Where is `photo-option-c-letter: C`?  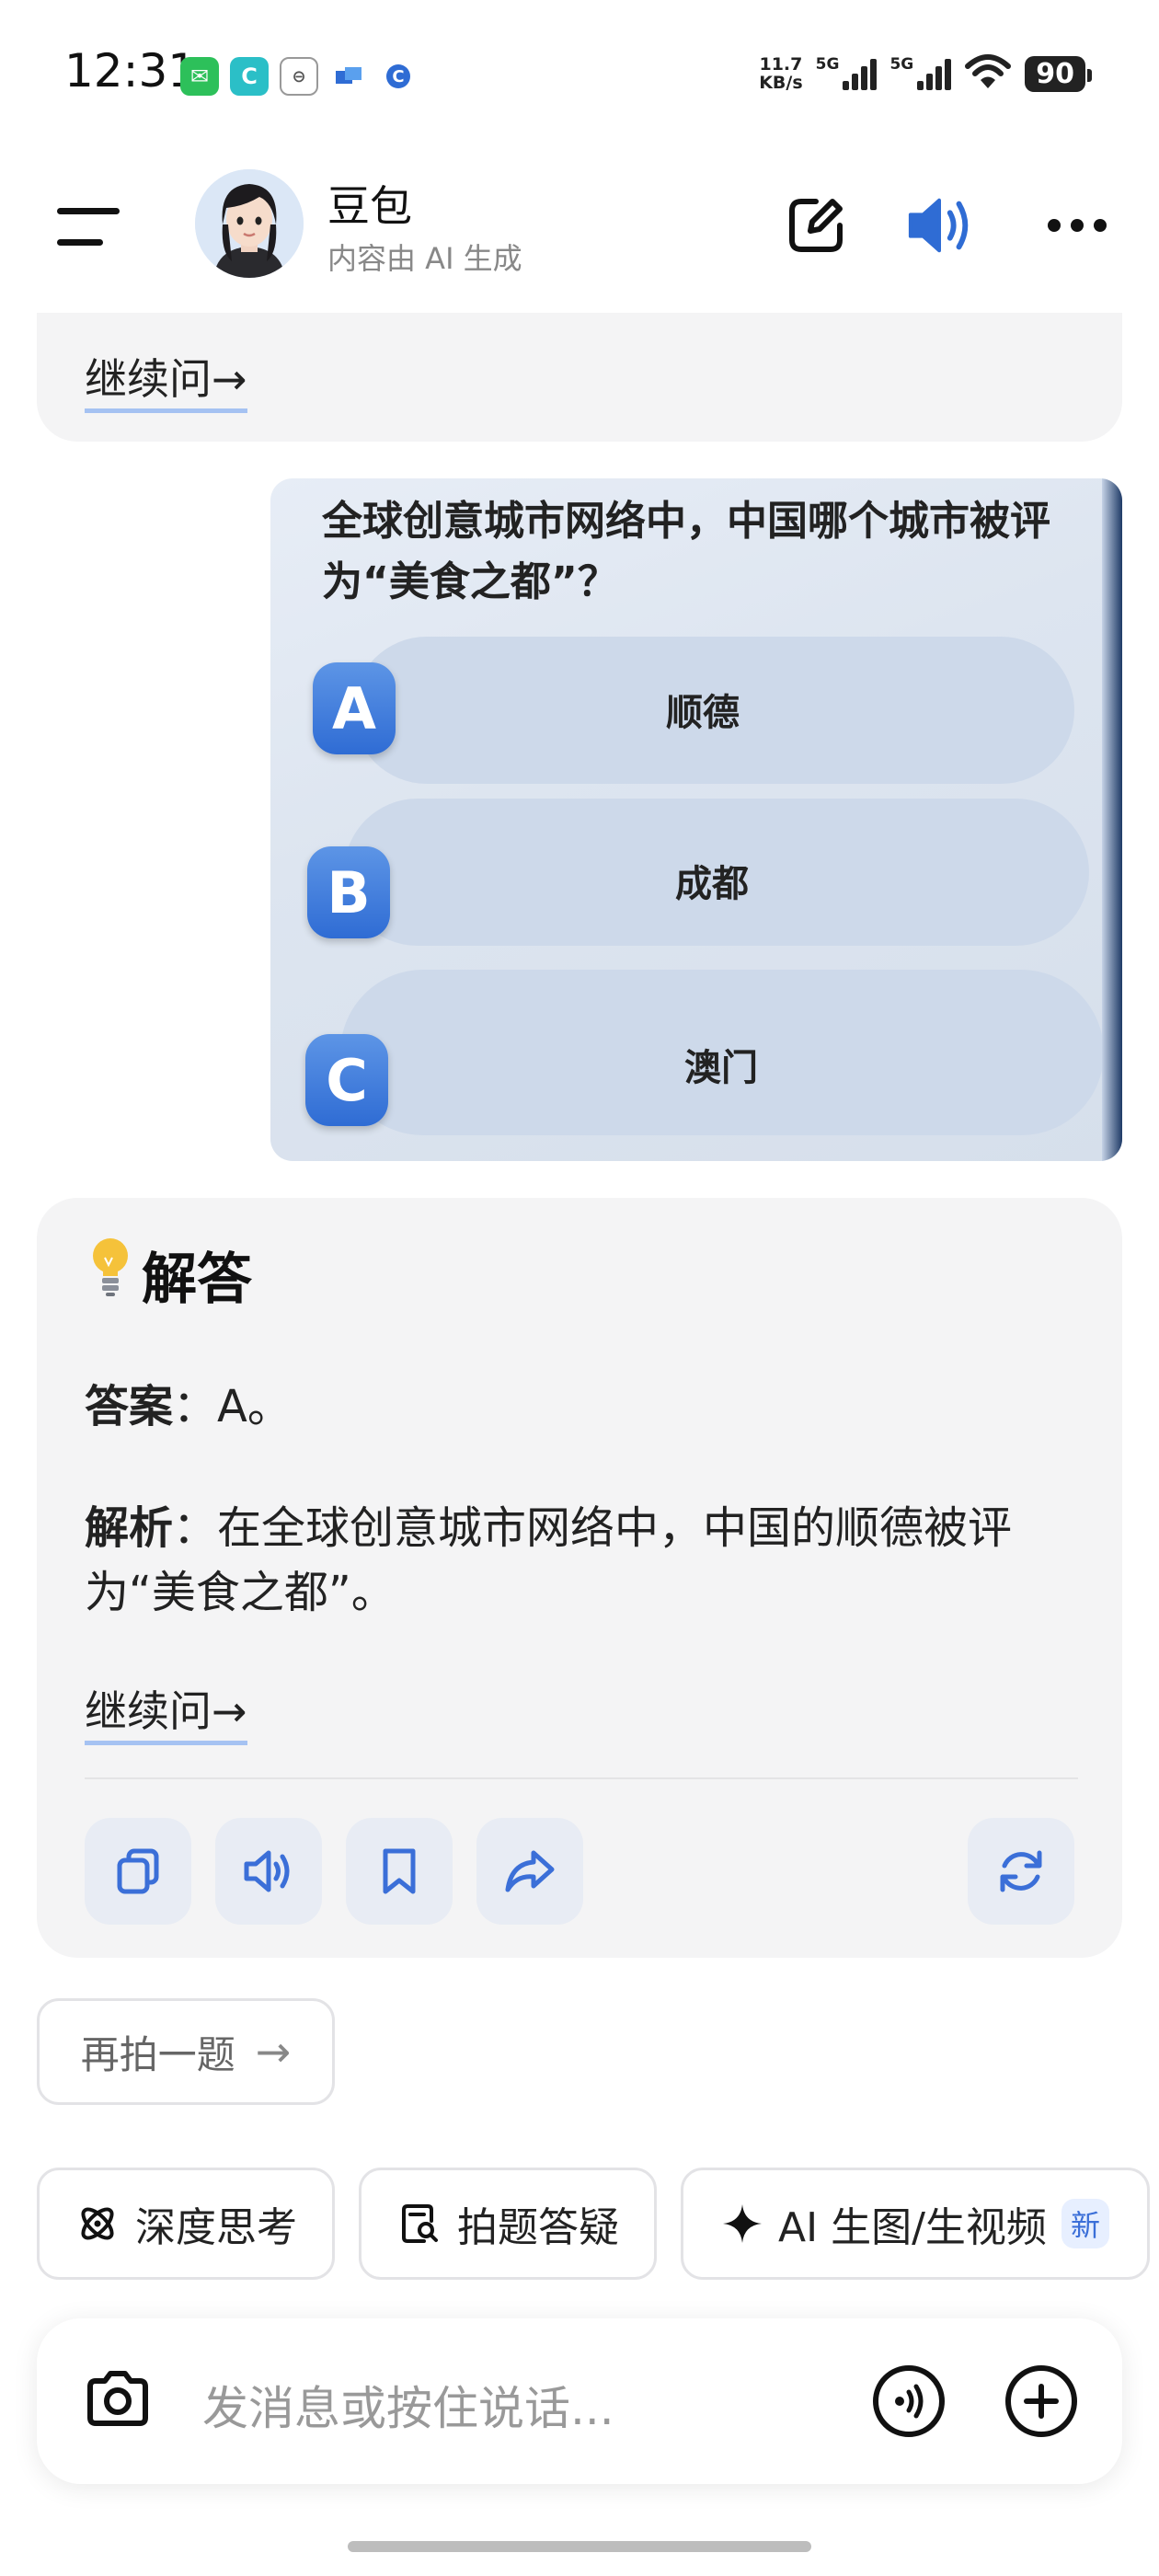 photo-option-c-letter: C is located at coordinates (346, 1080).